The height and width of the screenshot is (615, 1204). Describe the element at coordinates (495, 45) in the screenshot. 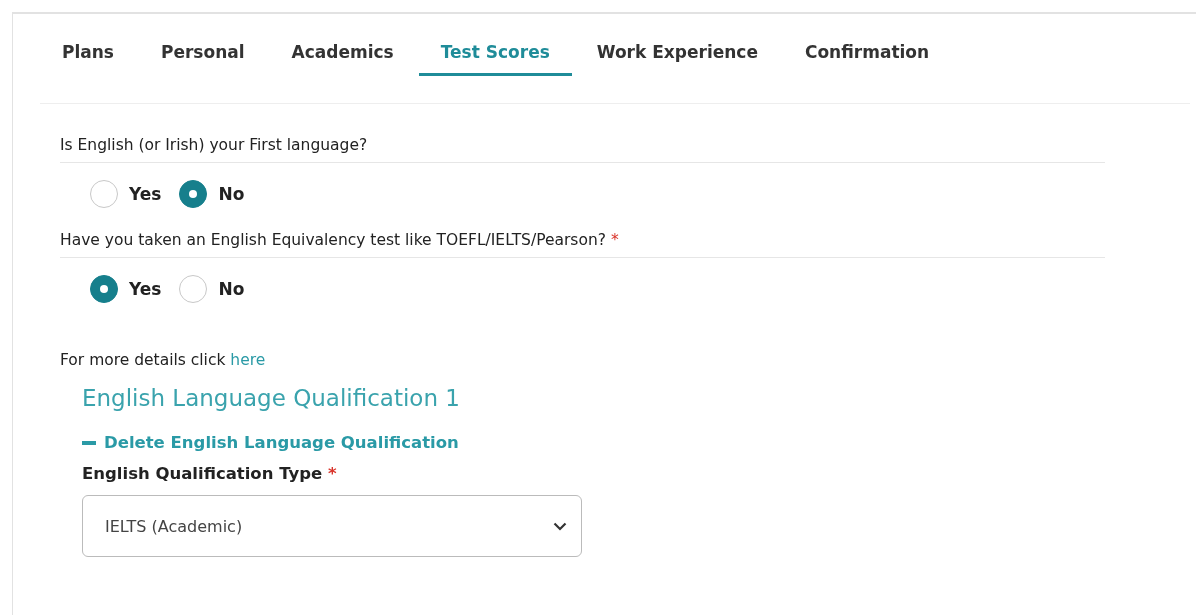

I see `tab: Test Scores` at that location.